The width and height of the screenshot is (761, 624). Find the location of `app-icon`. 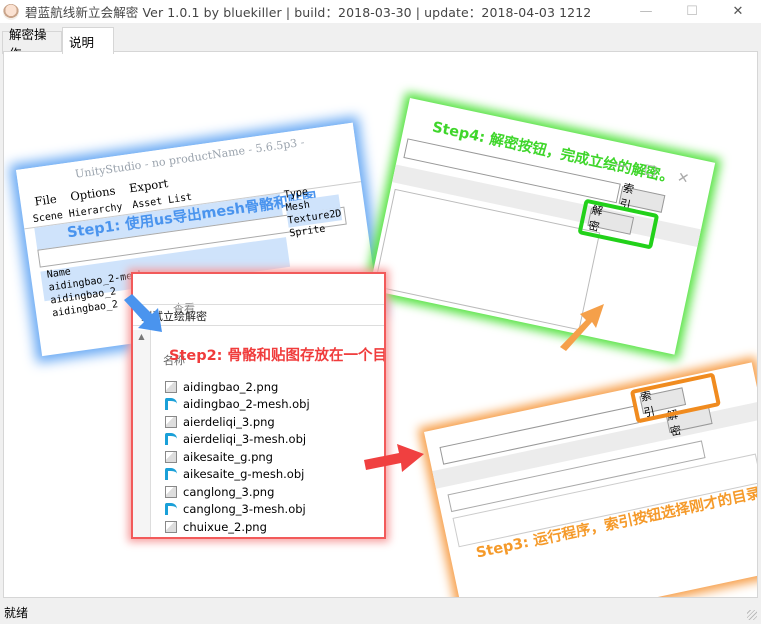

app-icon is located at coordinates (11, 11).